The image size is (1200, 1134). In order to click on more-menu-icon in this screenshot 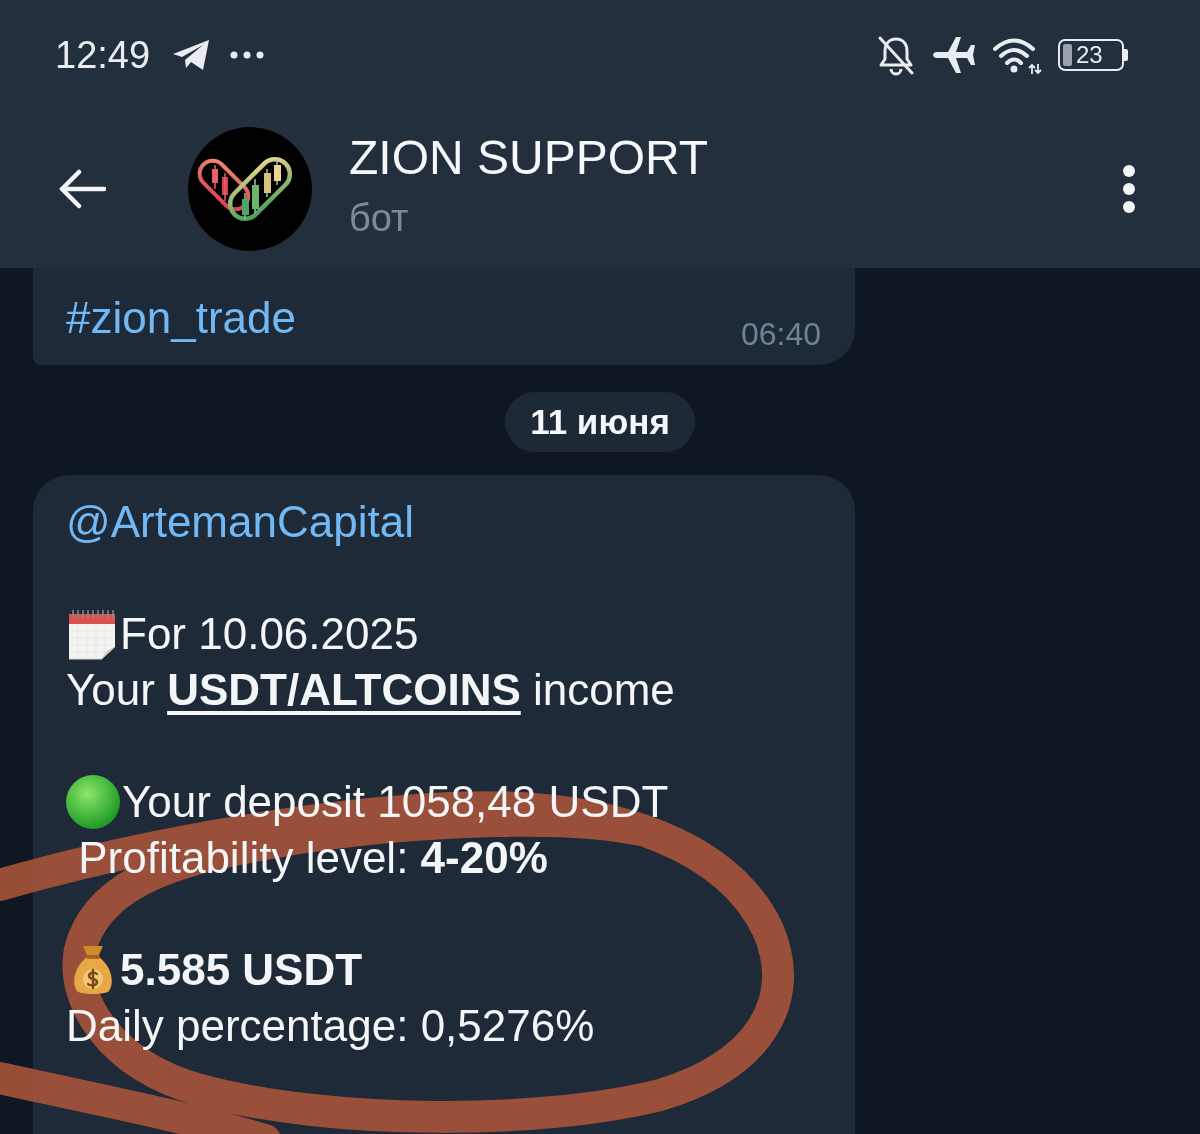, I will do `click(1129, 189)`.